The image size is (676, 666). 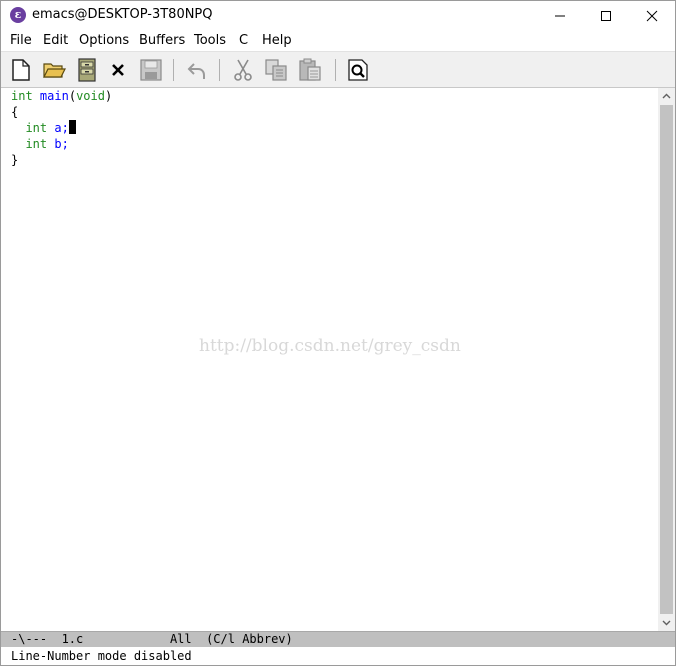 I want to click on paste-icon, so click(x=310, y=69).